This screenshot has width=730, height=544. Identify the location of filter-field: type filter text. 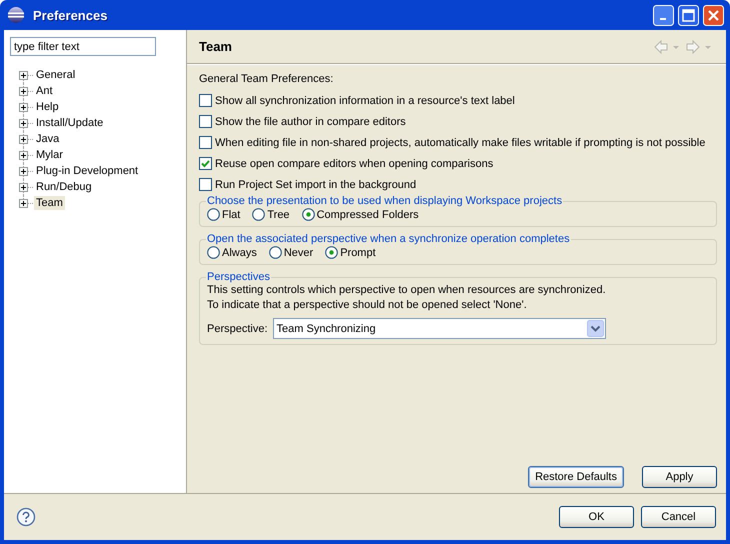
(83, 46).